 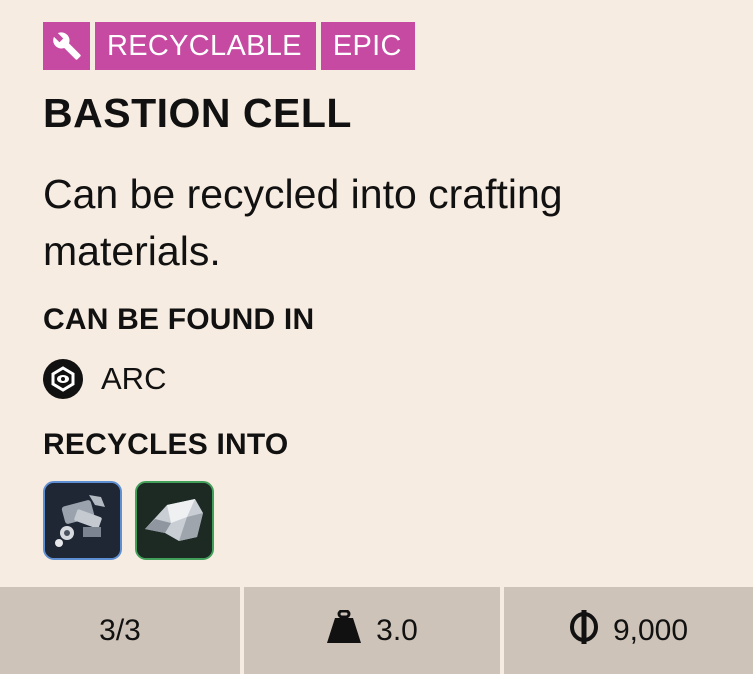 What do you see at coordinates (134, 378) in the screenshot?
I see `source-label: ARC` at bounding box center [134, 378].